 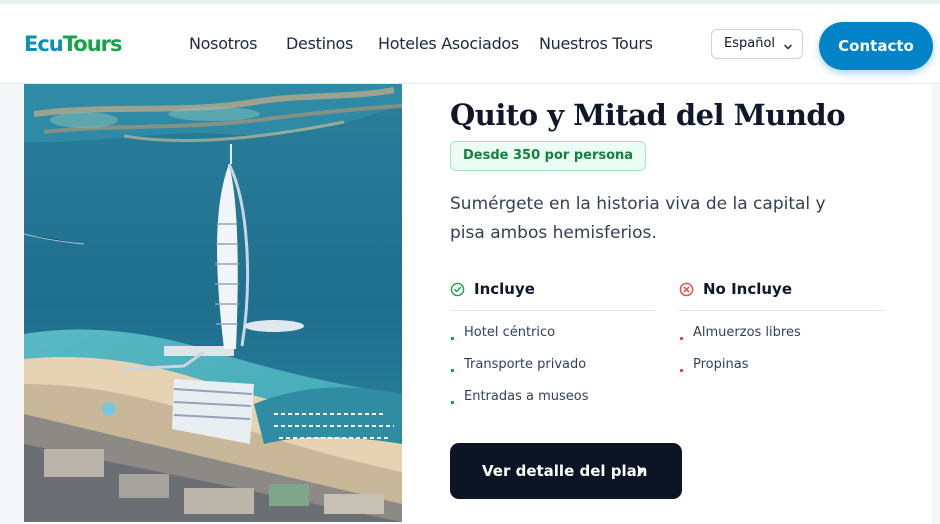 What do you see at coordinates (640, 473) in the screenshot?
I see `chevron-right-icon` at bounding box center [640, 473].